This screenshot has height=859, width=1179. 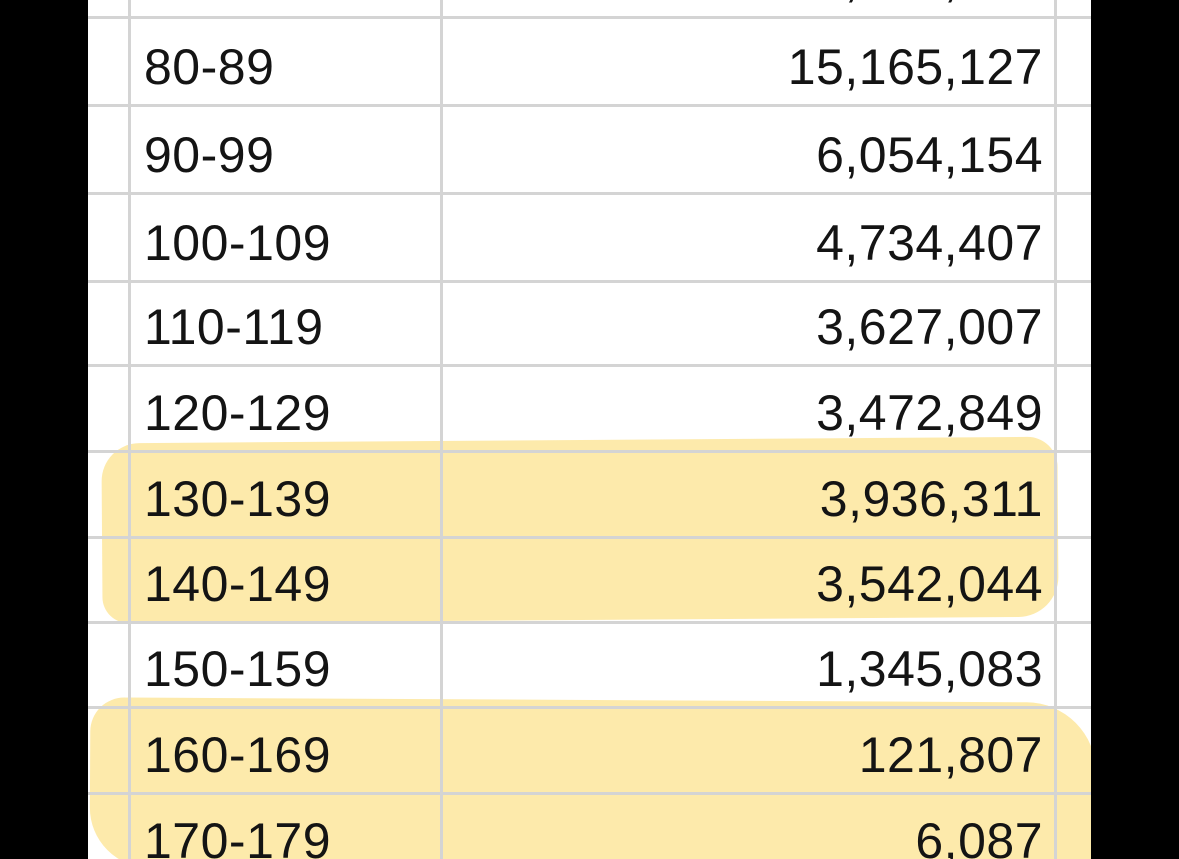 What do you see at coordinates (589, 323) in the screenshot?
I see `table-row: 110-119 3,627,007` at bounding box center [589, 323].